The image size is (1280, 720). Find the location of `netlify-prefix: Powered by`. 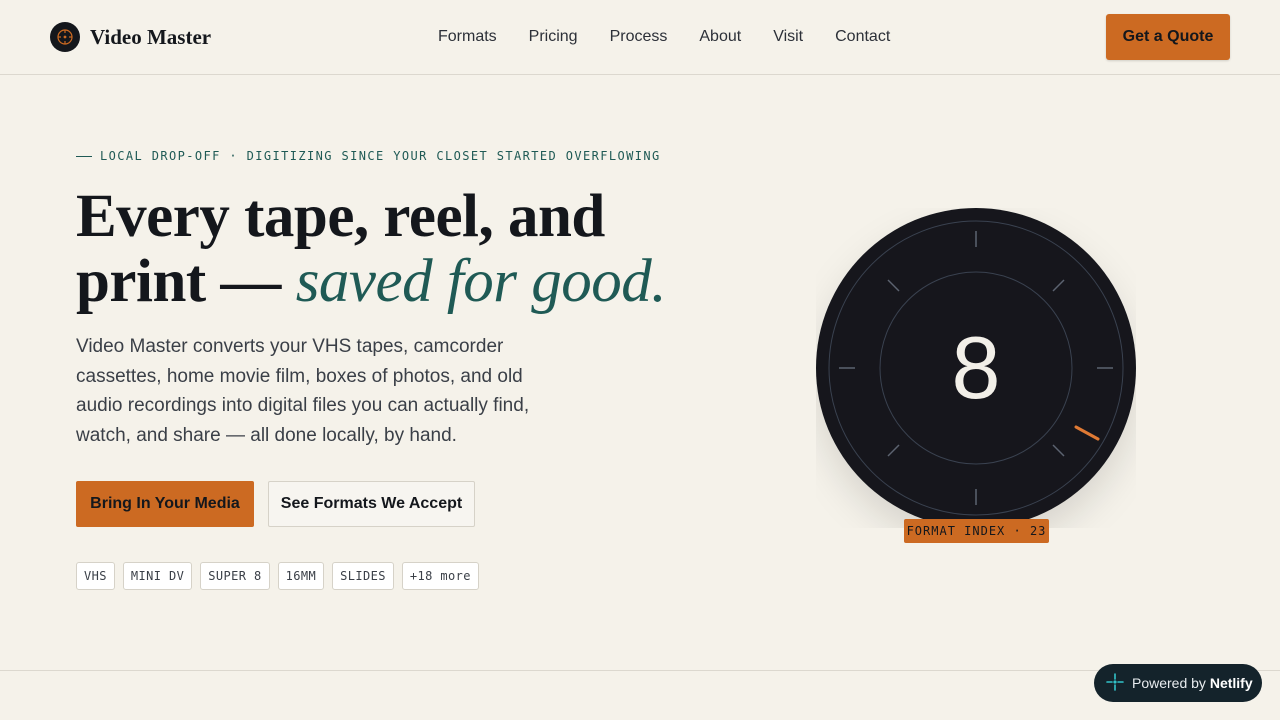

netlify-prefix: Powered by is located at coordinates (1169, 683).